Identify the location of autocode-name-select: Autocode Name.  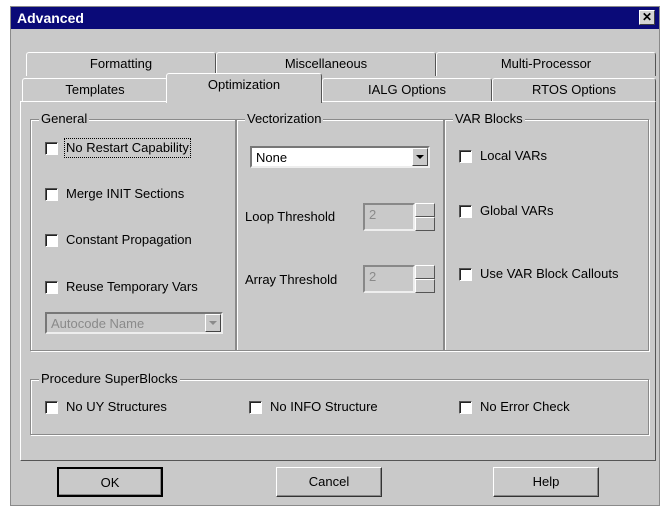
(134, 323).